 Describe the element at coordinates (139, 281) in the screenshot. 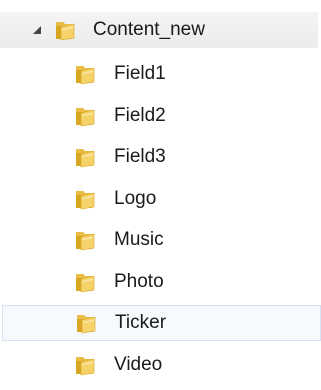

I see `tree-item-label: Photo` at that location.